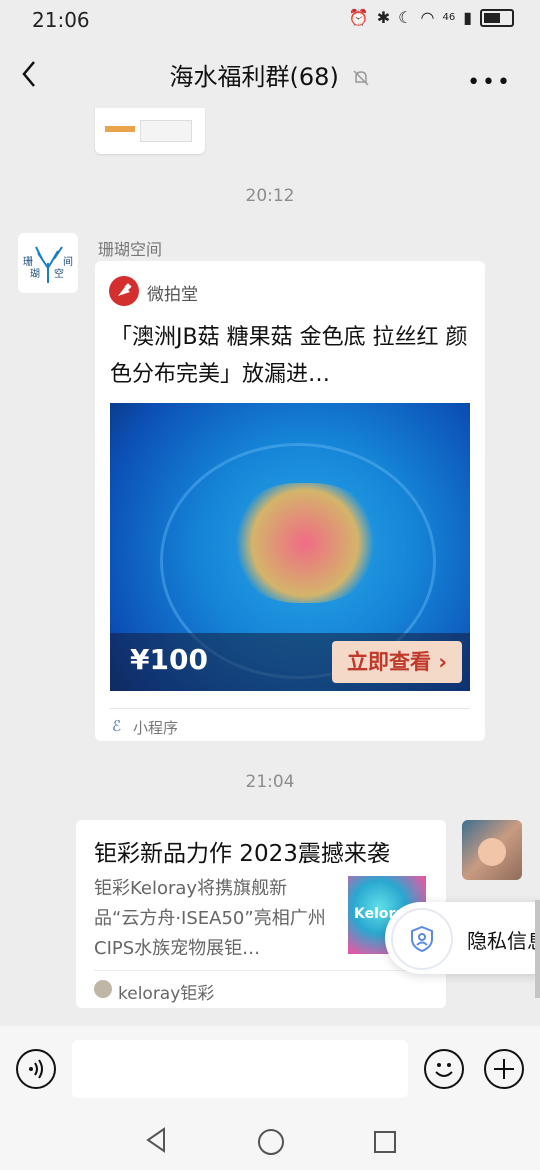  What do you see at coordinates (61, 20) in the screenshot?
I see `status-time: 21:06` at bounding box center [61, 20].